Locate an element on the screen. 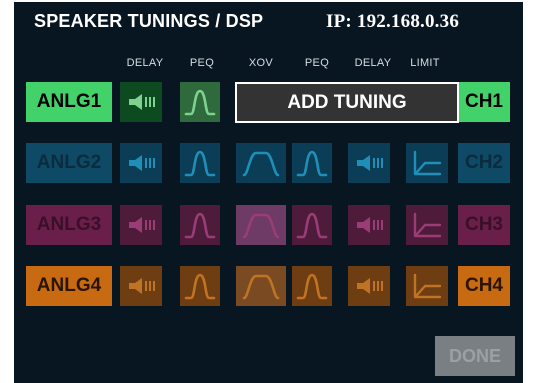 This screenshot has height=383, width=533. column-header-delay: DELAY is located at coordinates (145, 63).